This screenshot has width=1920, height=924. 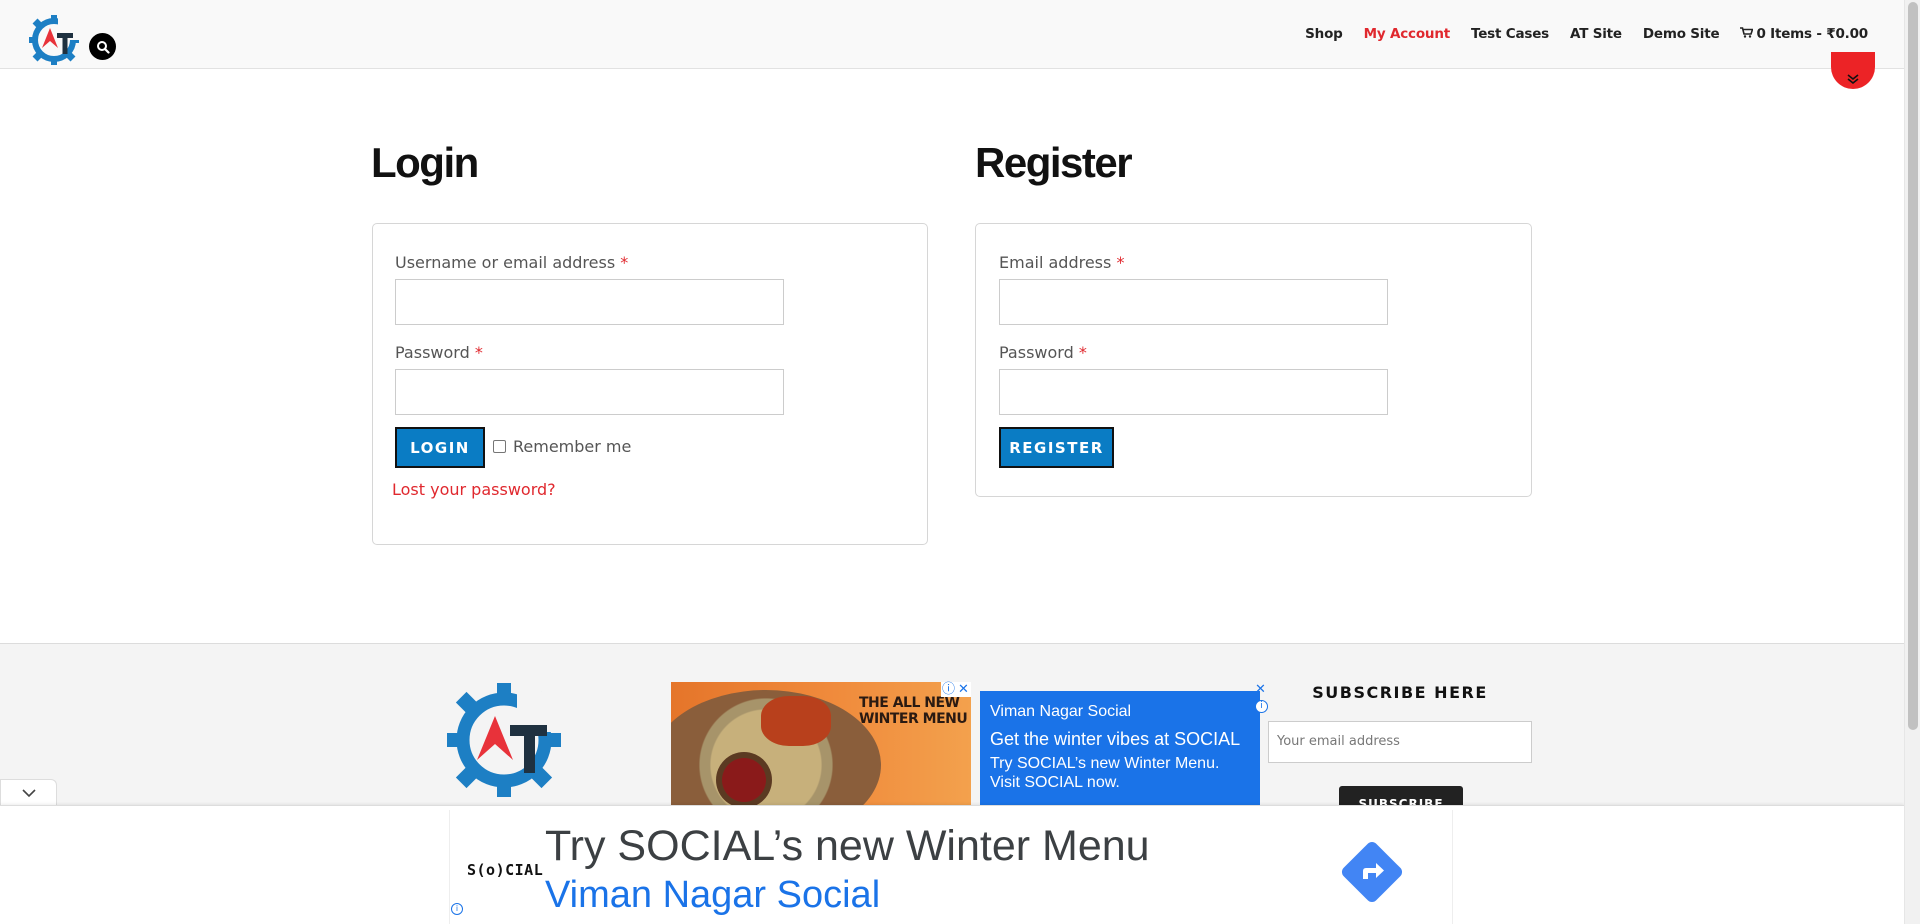 I want to click on lost-password-link: Lost your password?, so click(x=474, y=489).